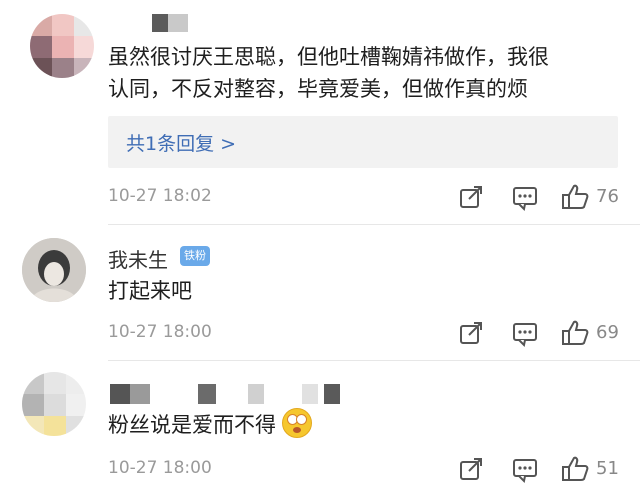 This screenshot has height=486, width=640. I want to click on person-silhouette-icon, so click(54, 270).